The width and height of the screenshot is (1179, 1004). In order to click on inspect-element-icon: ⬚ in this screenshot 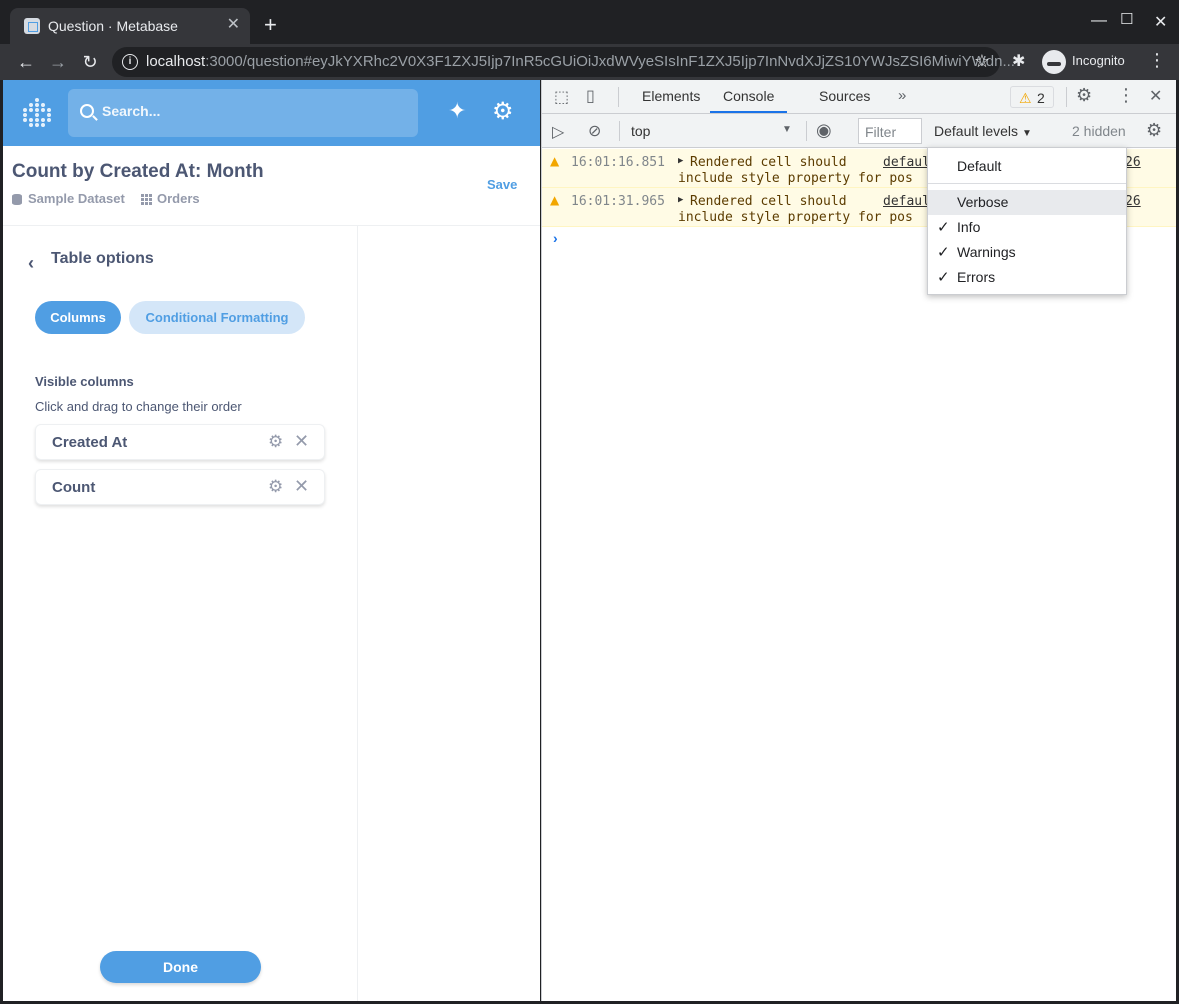, I will do `click(561, 97)`.